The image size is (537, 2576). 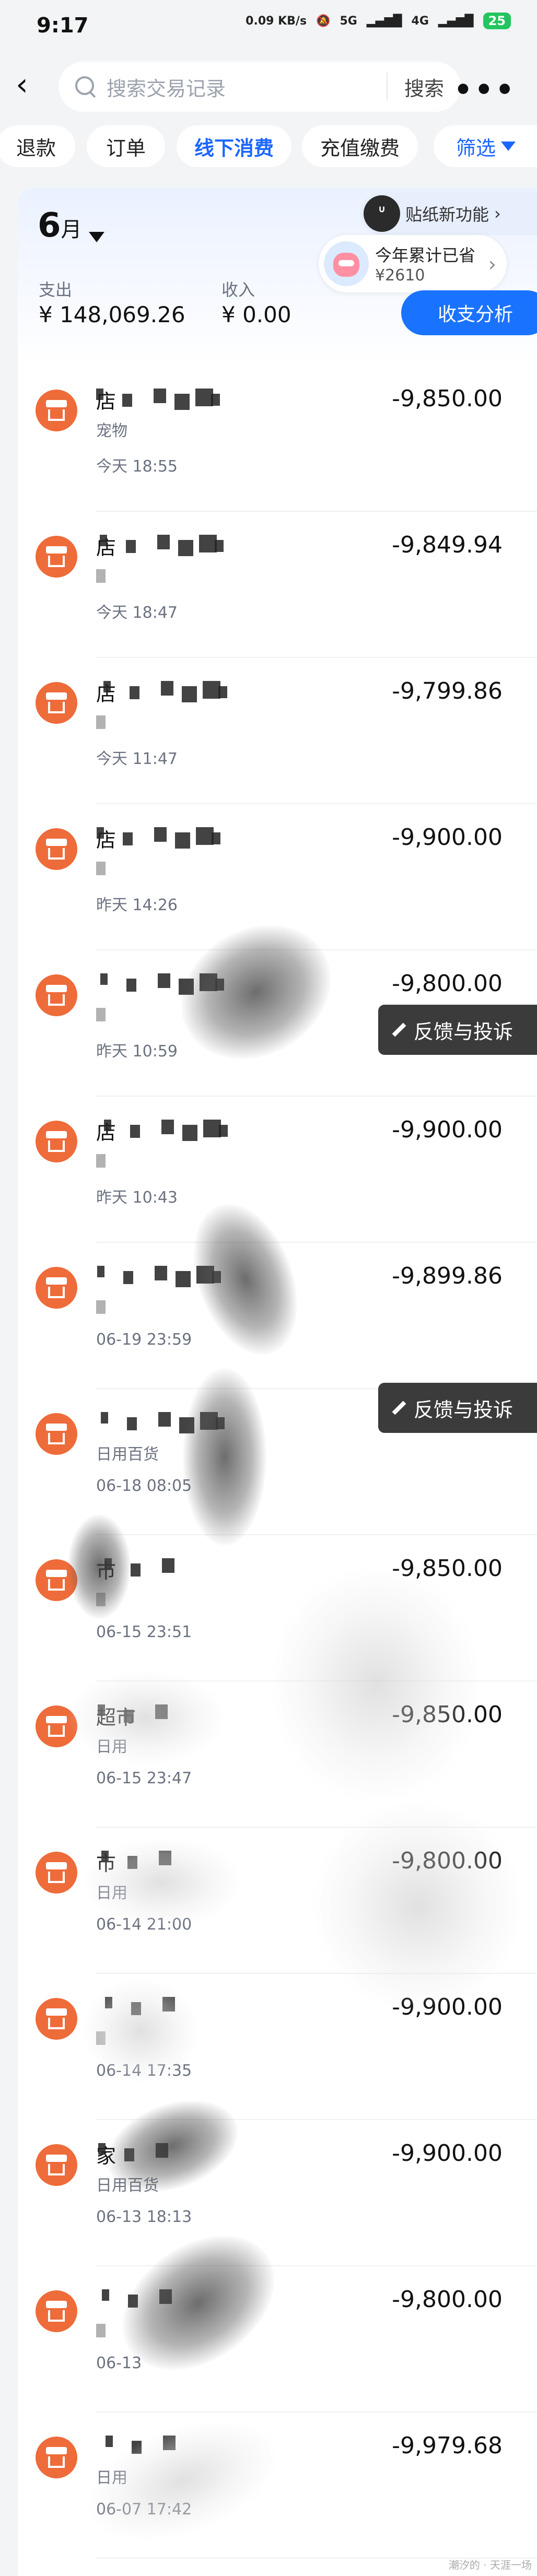 I want to click on status-icons: 0.09 KB/s 🔕 5G ▂▄▆█ 4G ▂▄▆█ 25, so click(x=379, y=21).